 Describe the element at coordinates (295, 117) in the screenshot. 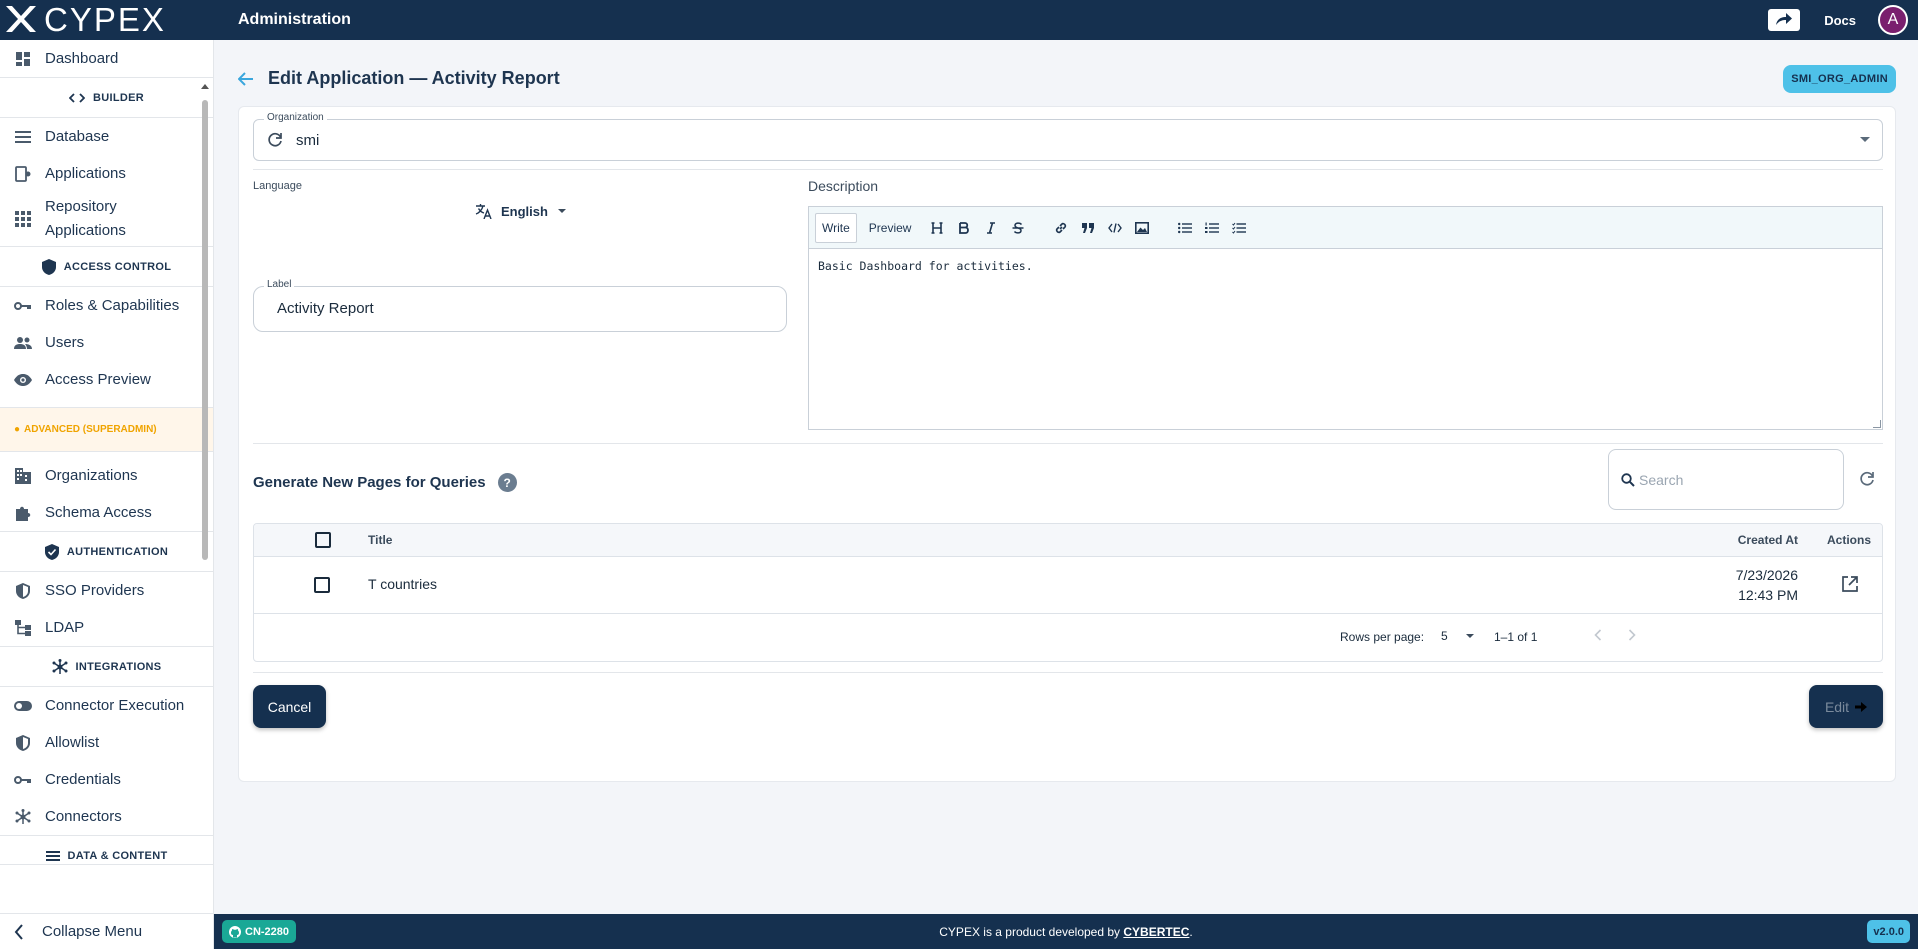

I see `organization-label: Organization` at that location.